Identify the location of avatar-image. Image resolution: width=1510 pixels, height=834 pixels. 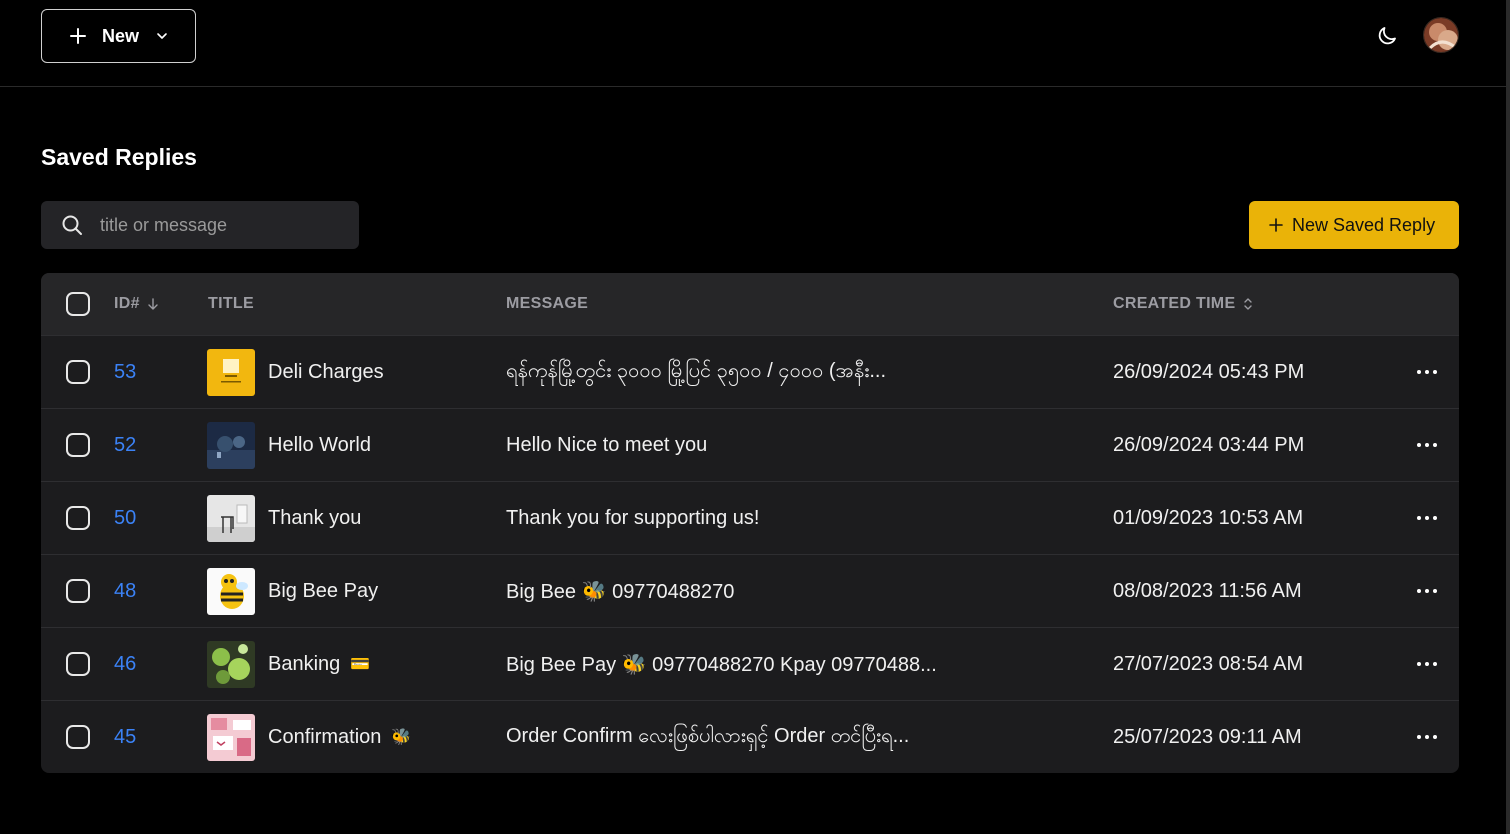
(1441, 35).